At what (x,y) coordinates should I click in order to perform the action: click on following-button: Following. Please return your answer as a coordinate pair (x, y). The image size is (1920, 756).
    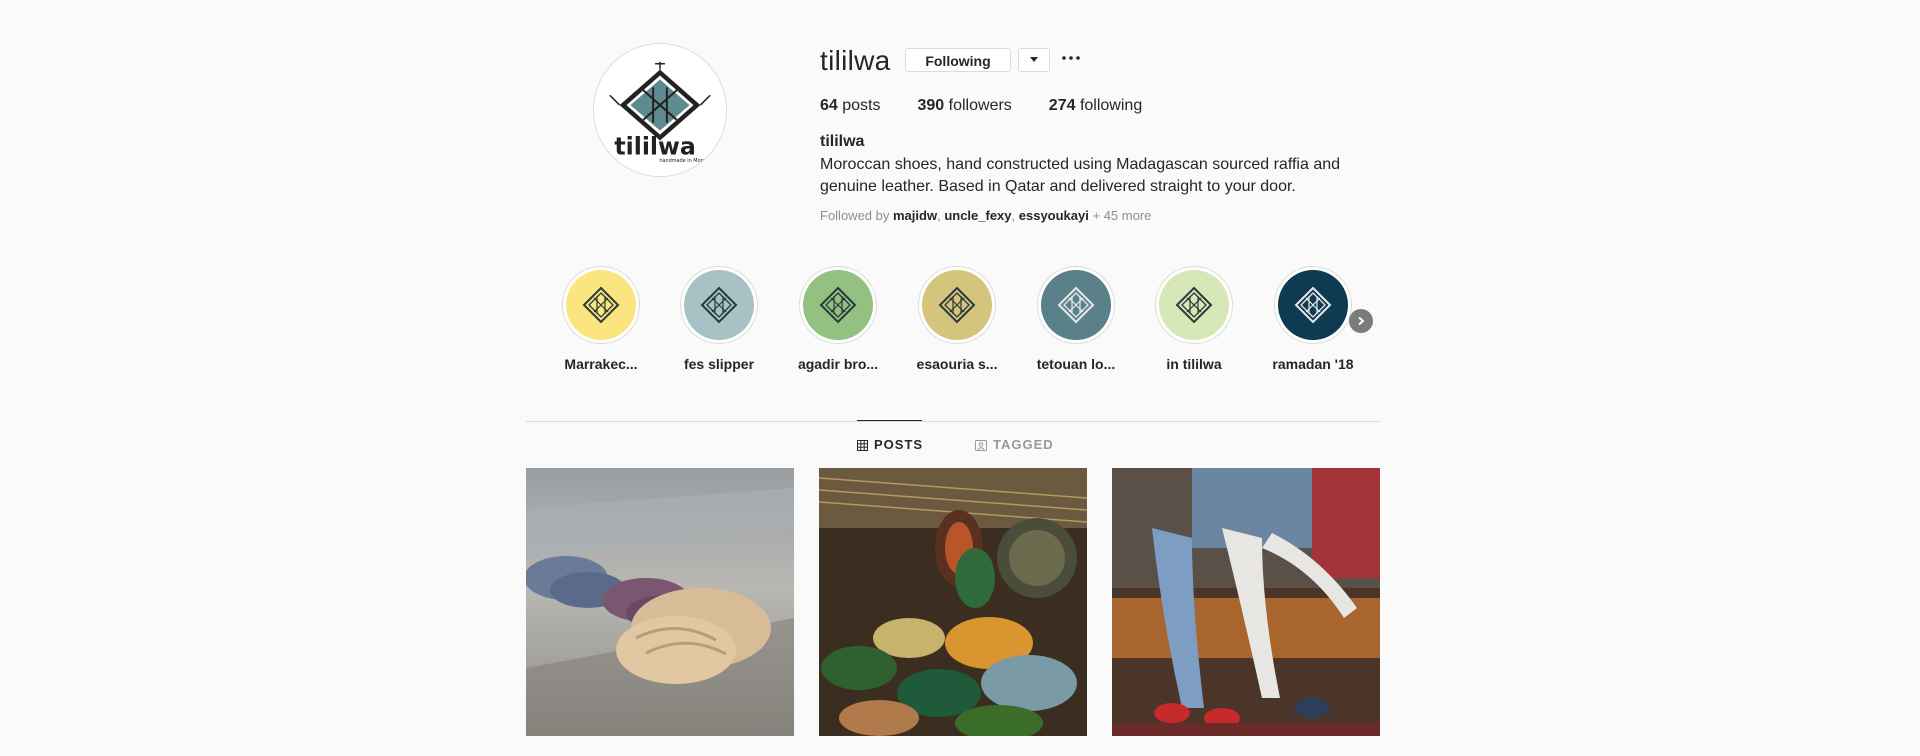
    Looking at the image, I should click on (958, 60).